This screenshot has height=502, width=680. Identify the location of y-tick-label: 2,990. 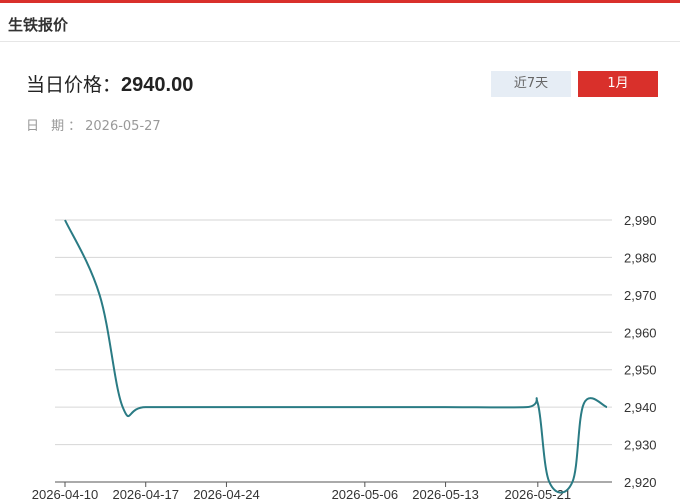
(640, 220).